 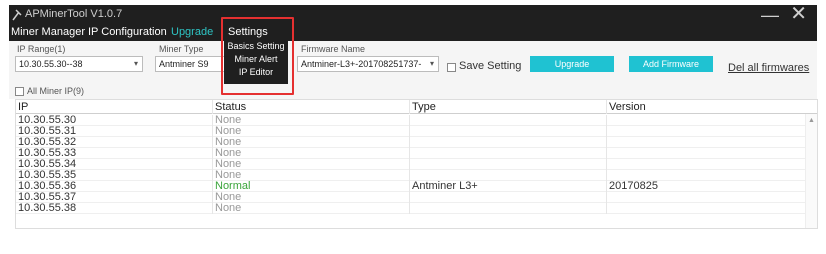 I want to click on ip-range-select: 10.30.55.30--38 ▾, so click(x=79, y=64).